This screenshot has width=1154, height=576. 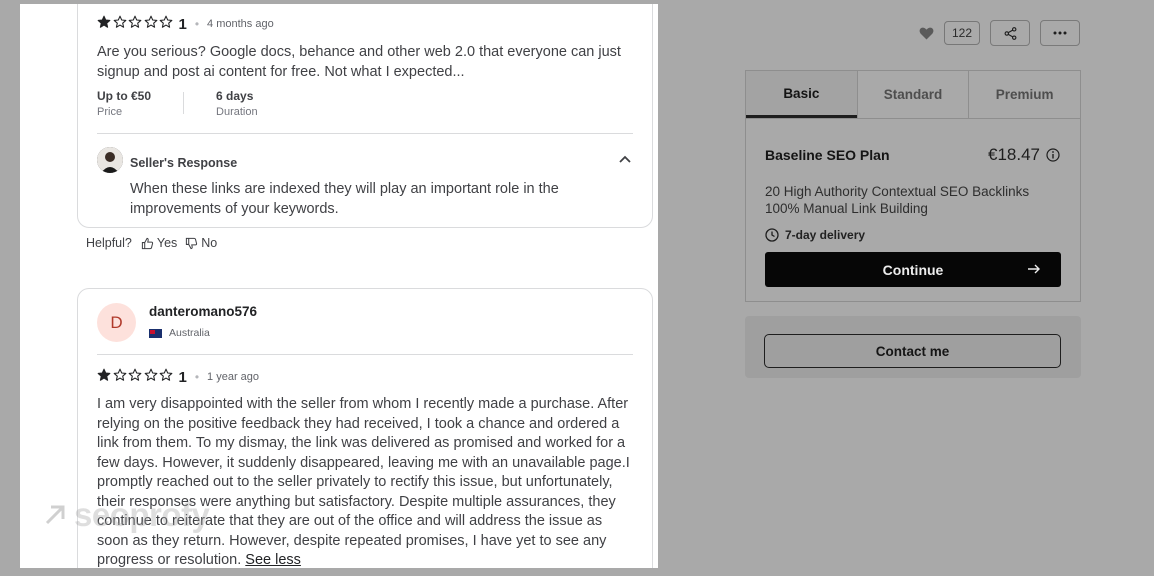 What do you see at coordinates (189, 333) in the screenshot?
I see `country-name: Australia` at bounding box center [189, 333].